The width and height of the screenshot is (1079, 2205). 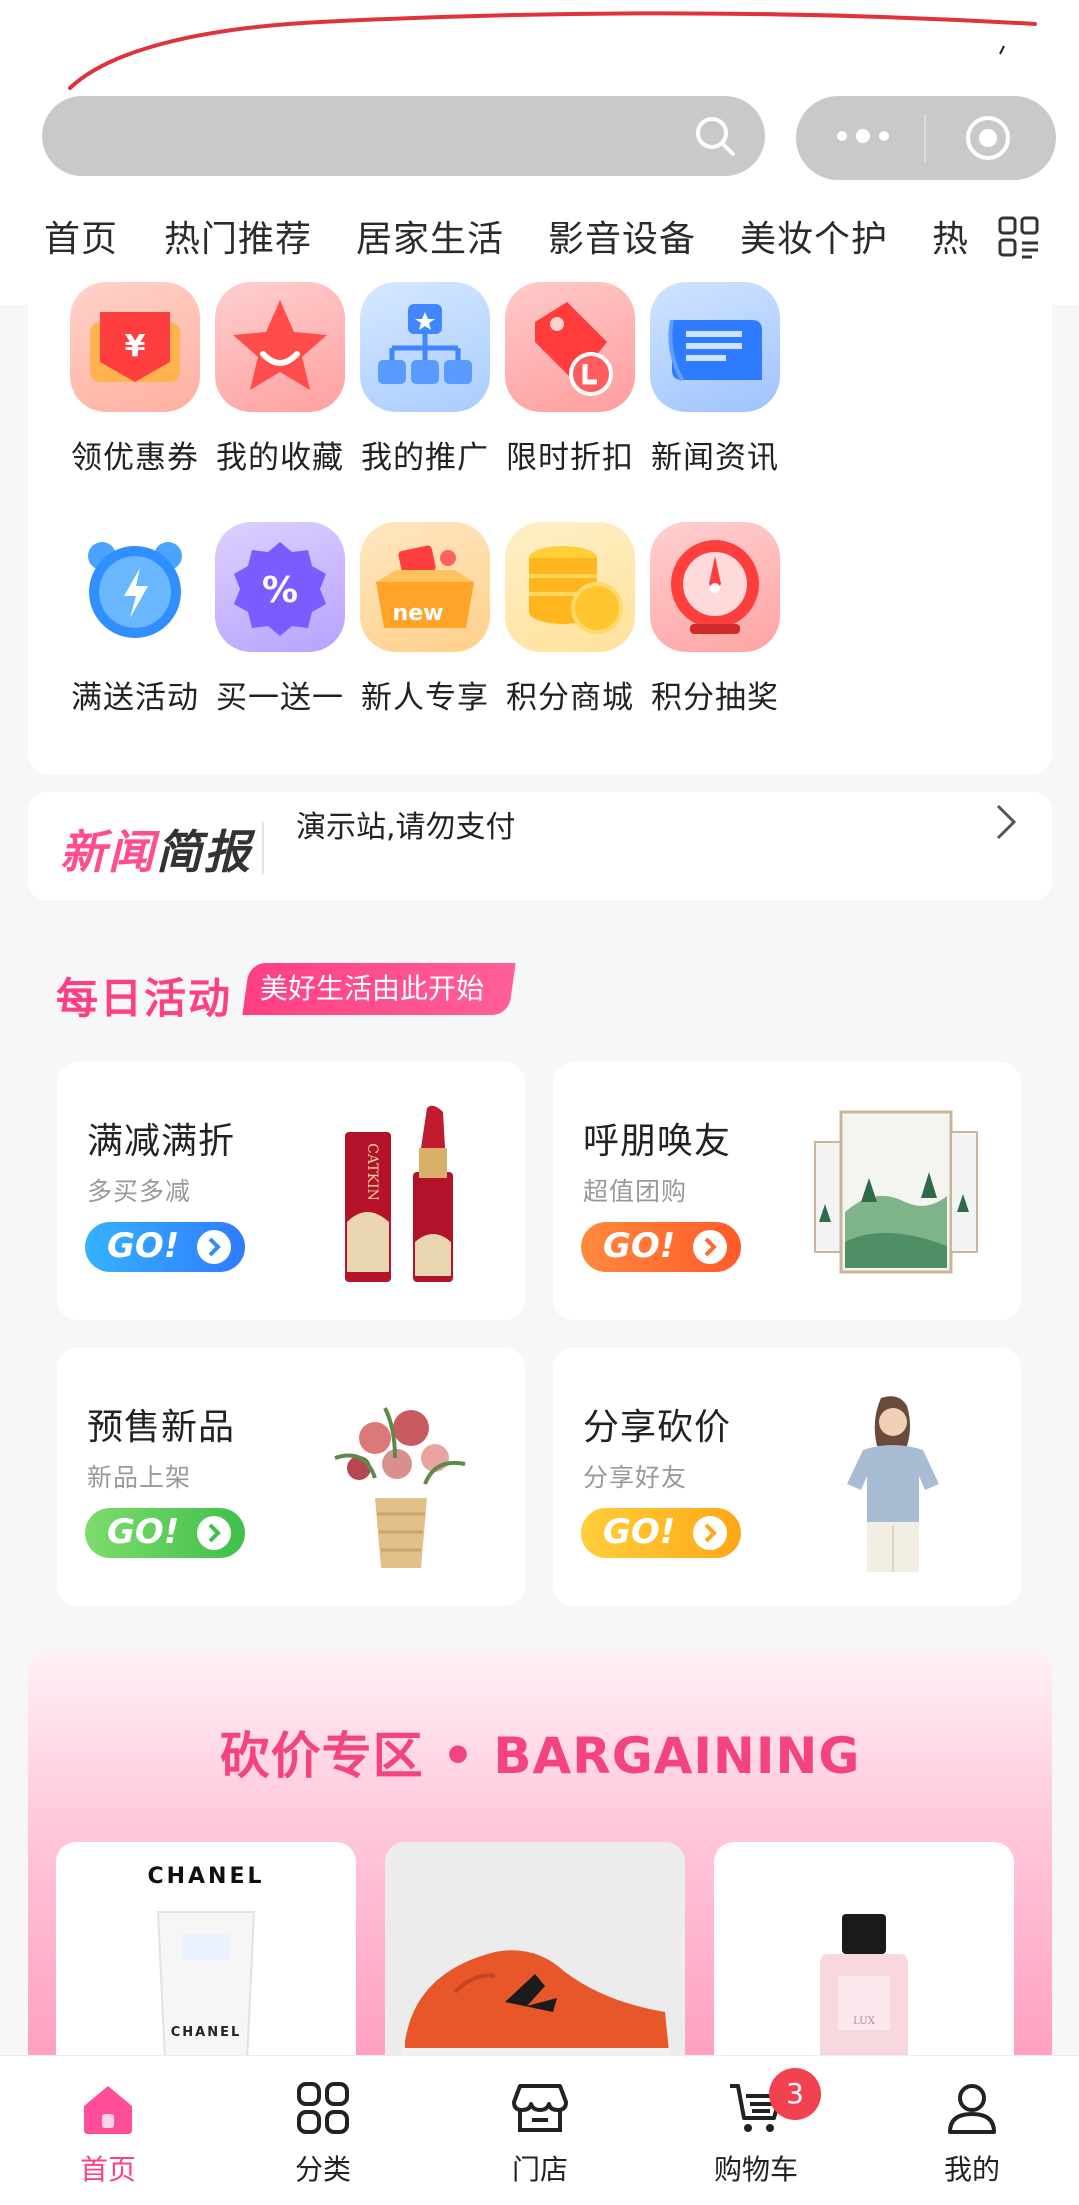 What do you see at coordinates (570, 698) in the screenshot?
I see `grid-label-points-mall: 积分商城` at bounding box center [570, 698].